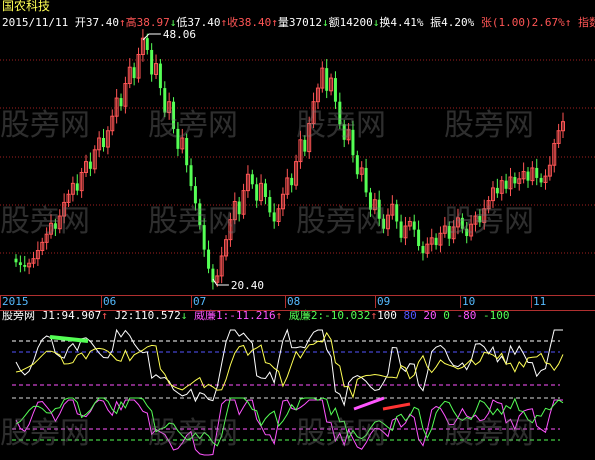 This screenshot has width=595, height=460. What do you see at coordinates (350, 22) in the screenshot?
I see `quote-segment: 额14200` at bounding box center [350, 22].